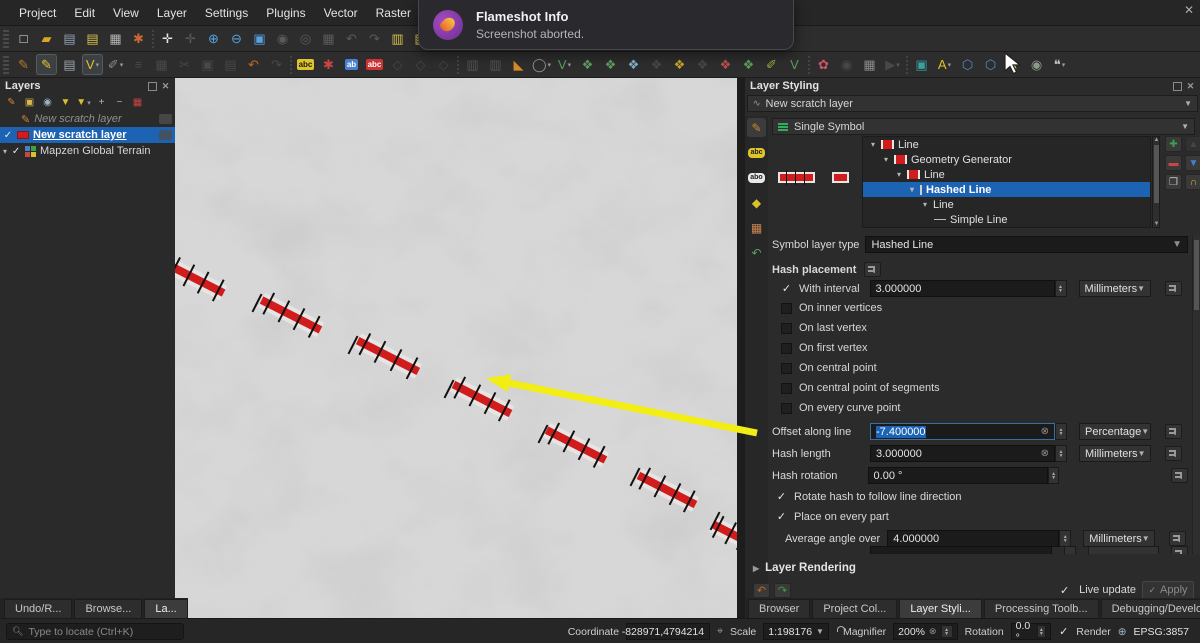  I want to click on merge-features-icon: ❖, so click(656, 64).